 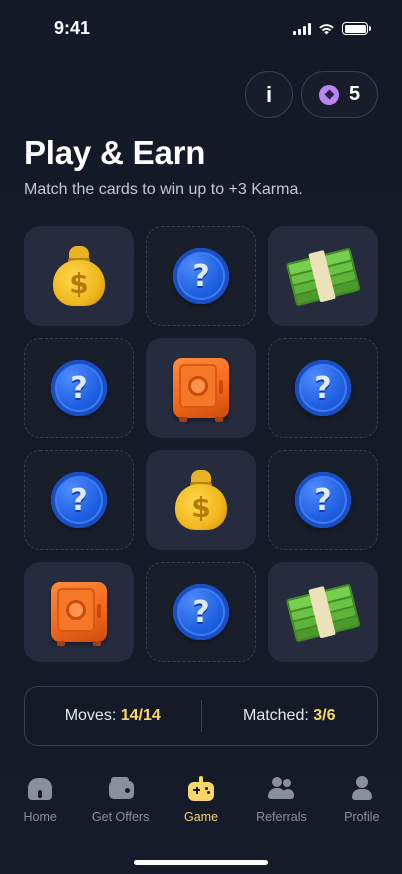 What do you see at coordinates (40, 789) in the screenshot?
I see `home-icon` at bounding box center [40, 789].